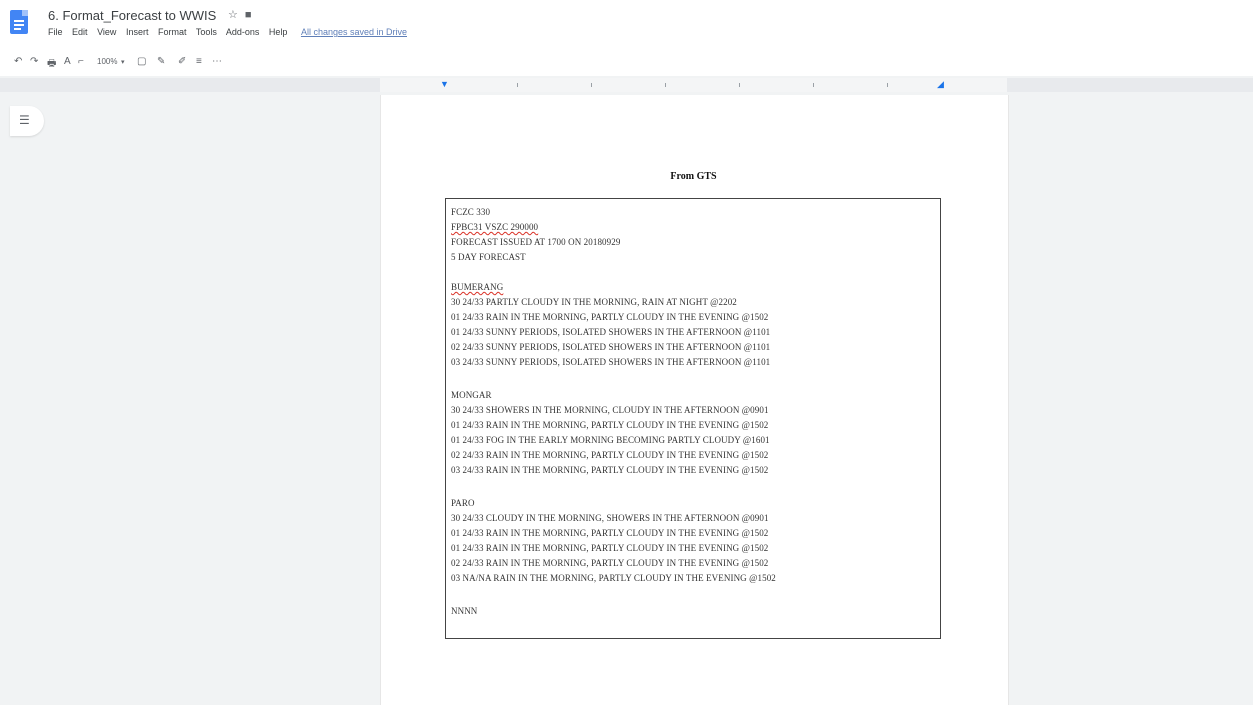 This screenshot has width=1253, height=705. What do you see at coordinates (161, 61) in the screenshot?
I see `pen-icon: ✎` at bounding box center [161, 61].